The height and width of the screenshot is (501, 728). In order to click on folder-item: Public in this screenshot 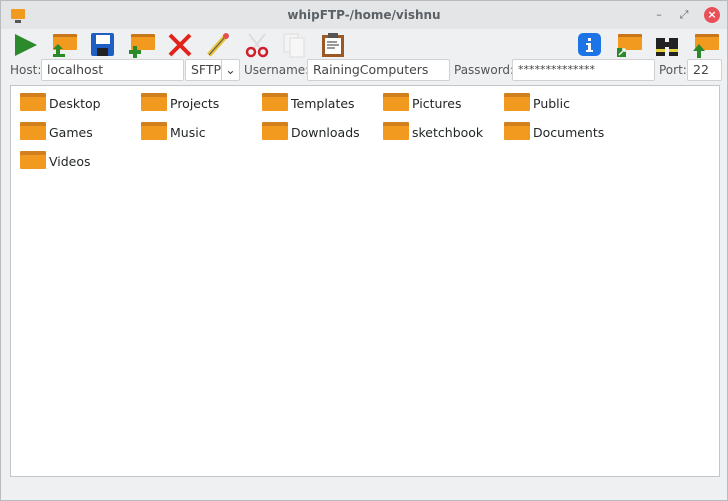, I will do `click(563, 103)`.